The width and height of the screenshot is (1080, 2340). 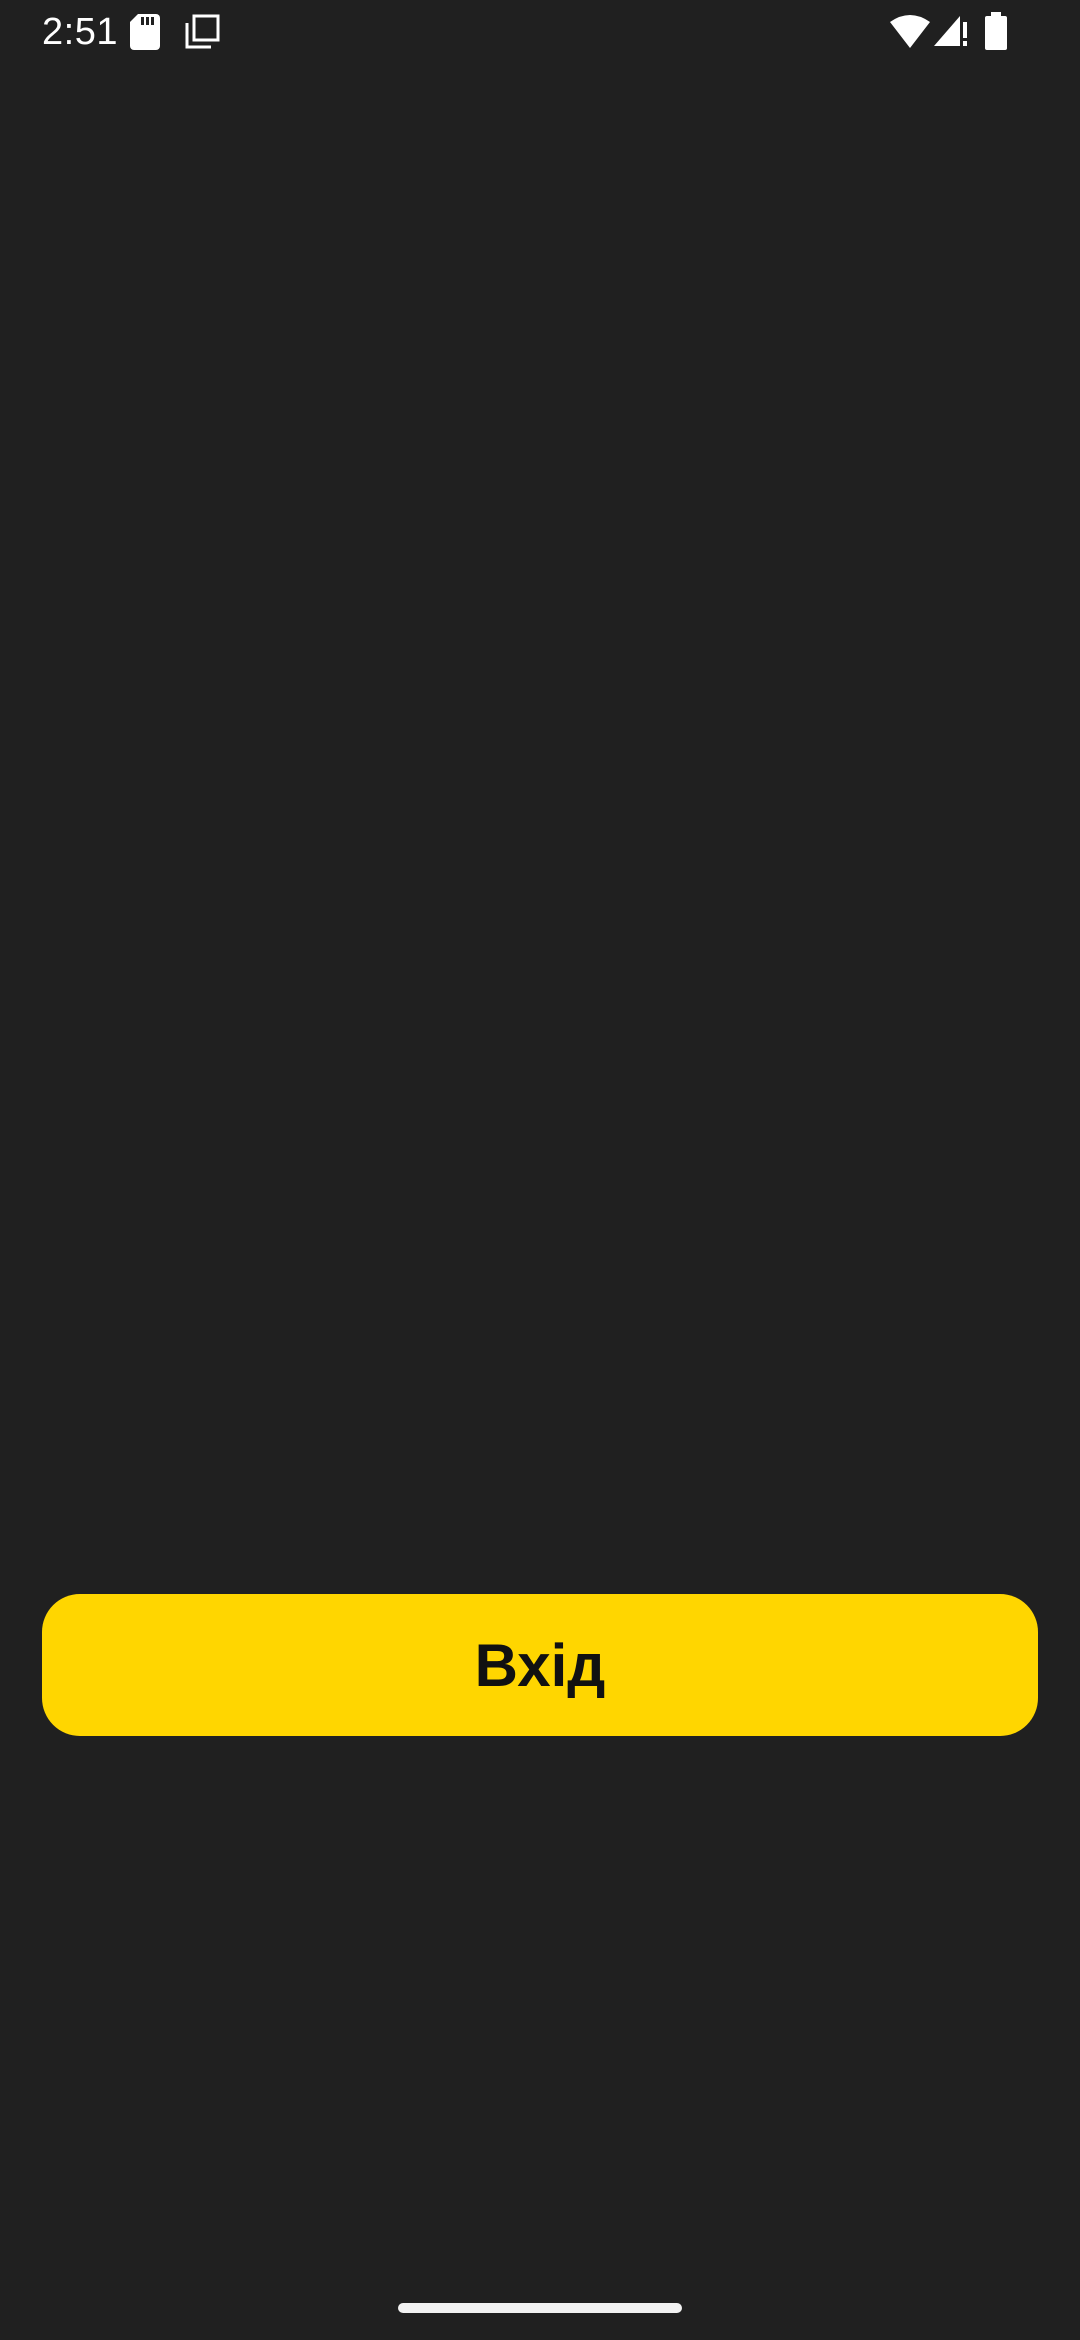 I want to click on login-button: Вхід, so click(x=540, y=1665).